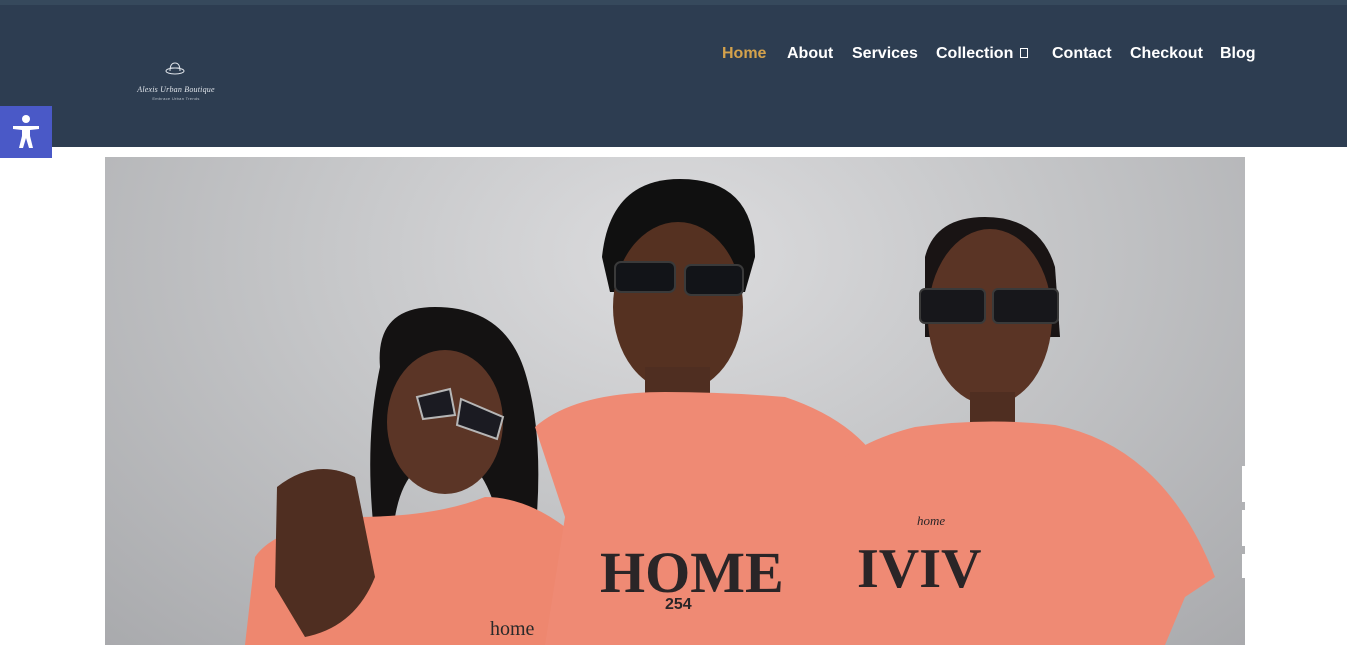 This screenshot has height=645, width=1347. Describe the element at coordinates (1244, 522) in the screenshot. I see `edge-marks` at that location.